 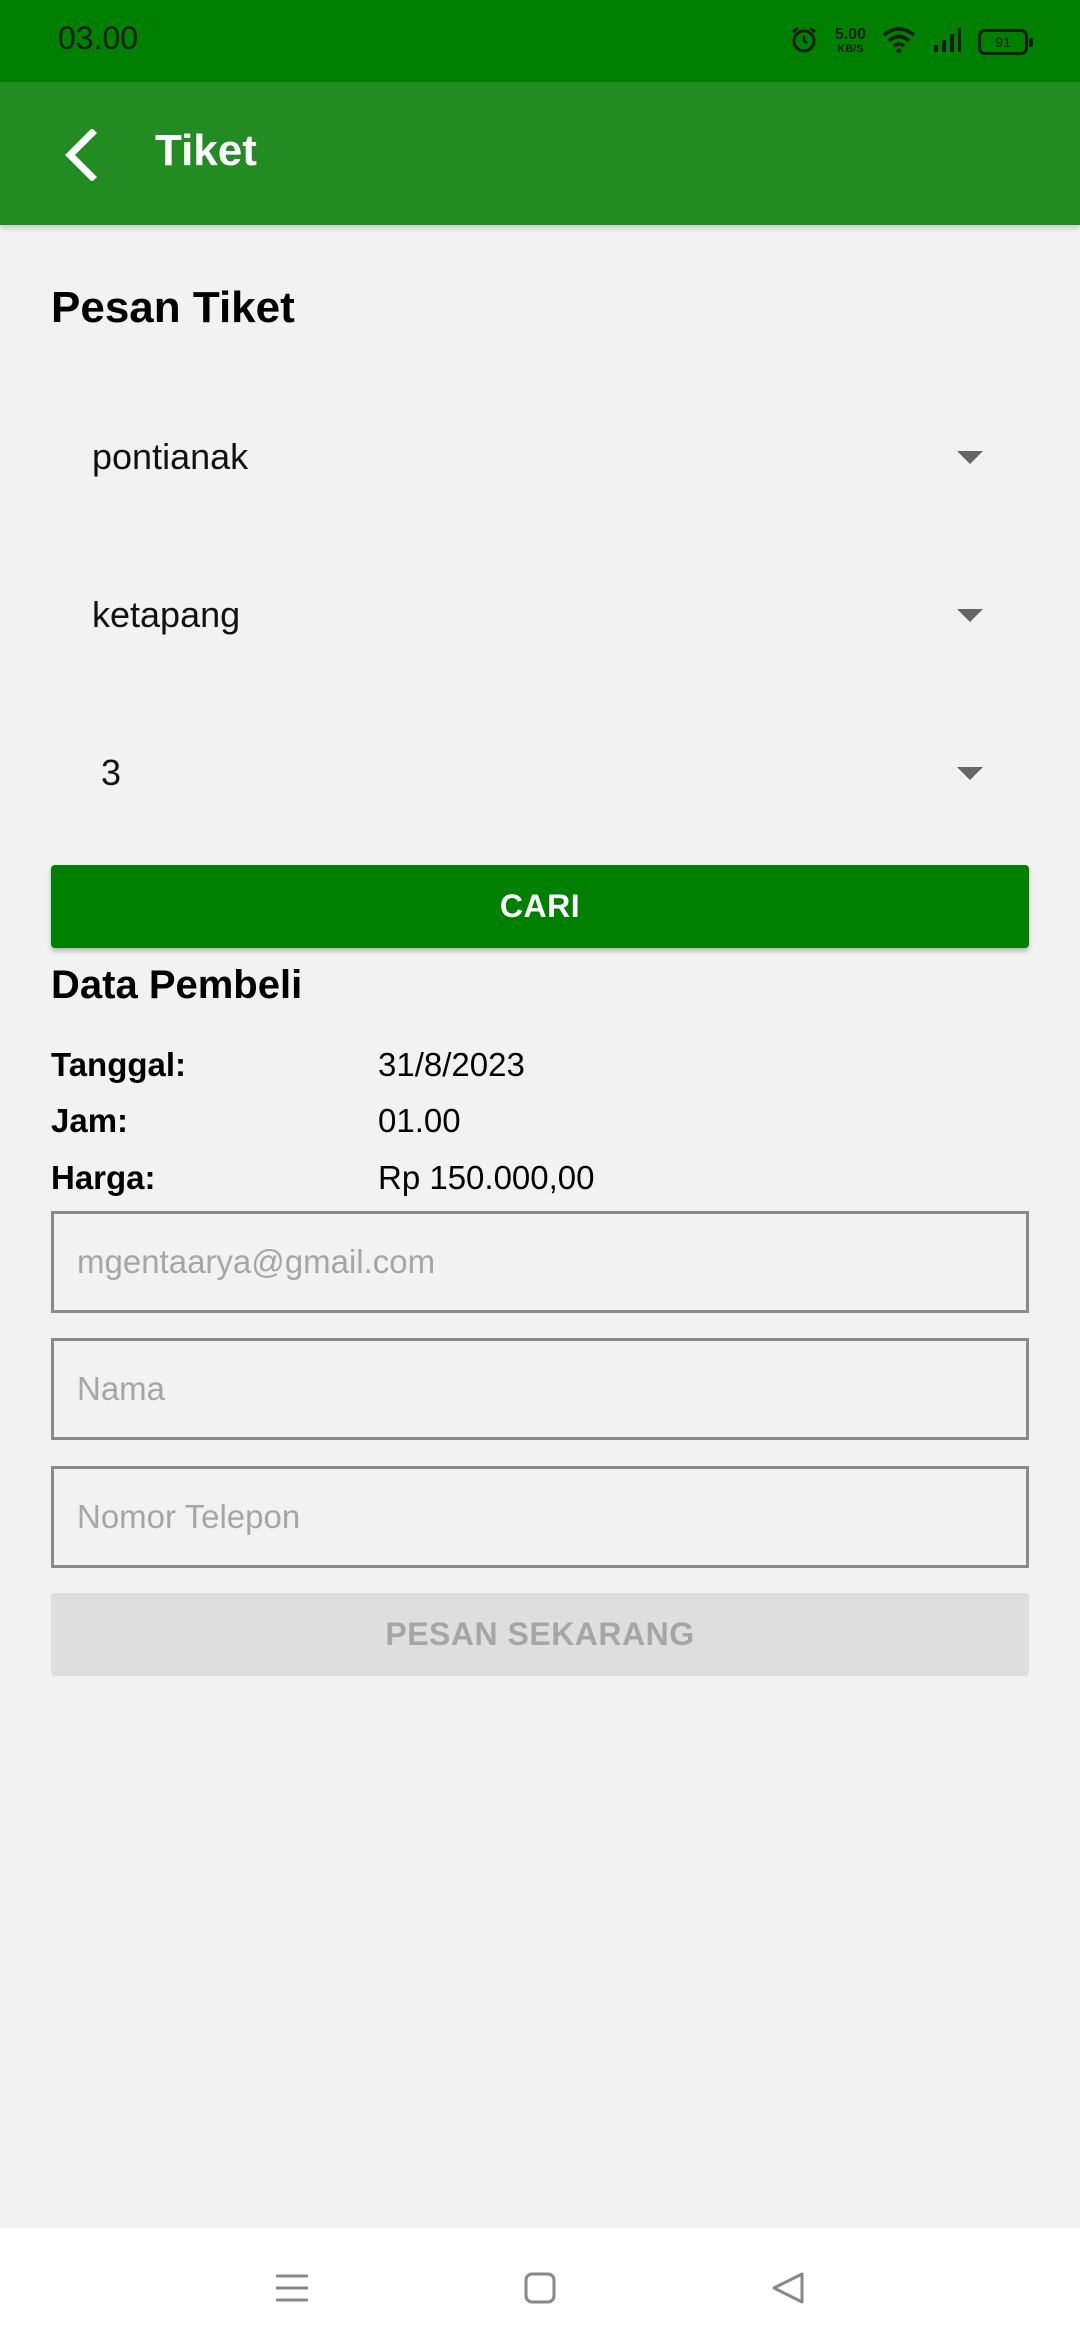 What do you see at coordinates (206, 150) in the screenshot?
I see `app-title: Tiket` at bounding box center [206, 150].